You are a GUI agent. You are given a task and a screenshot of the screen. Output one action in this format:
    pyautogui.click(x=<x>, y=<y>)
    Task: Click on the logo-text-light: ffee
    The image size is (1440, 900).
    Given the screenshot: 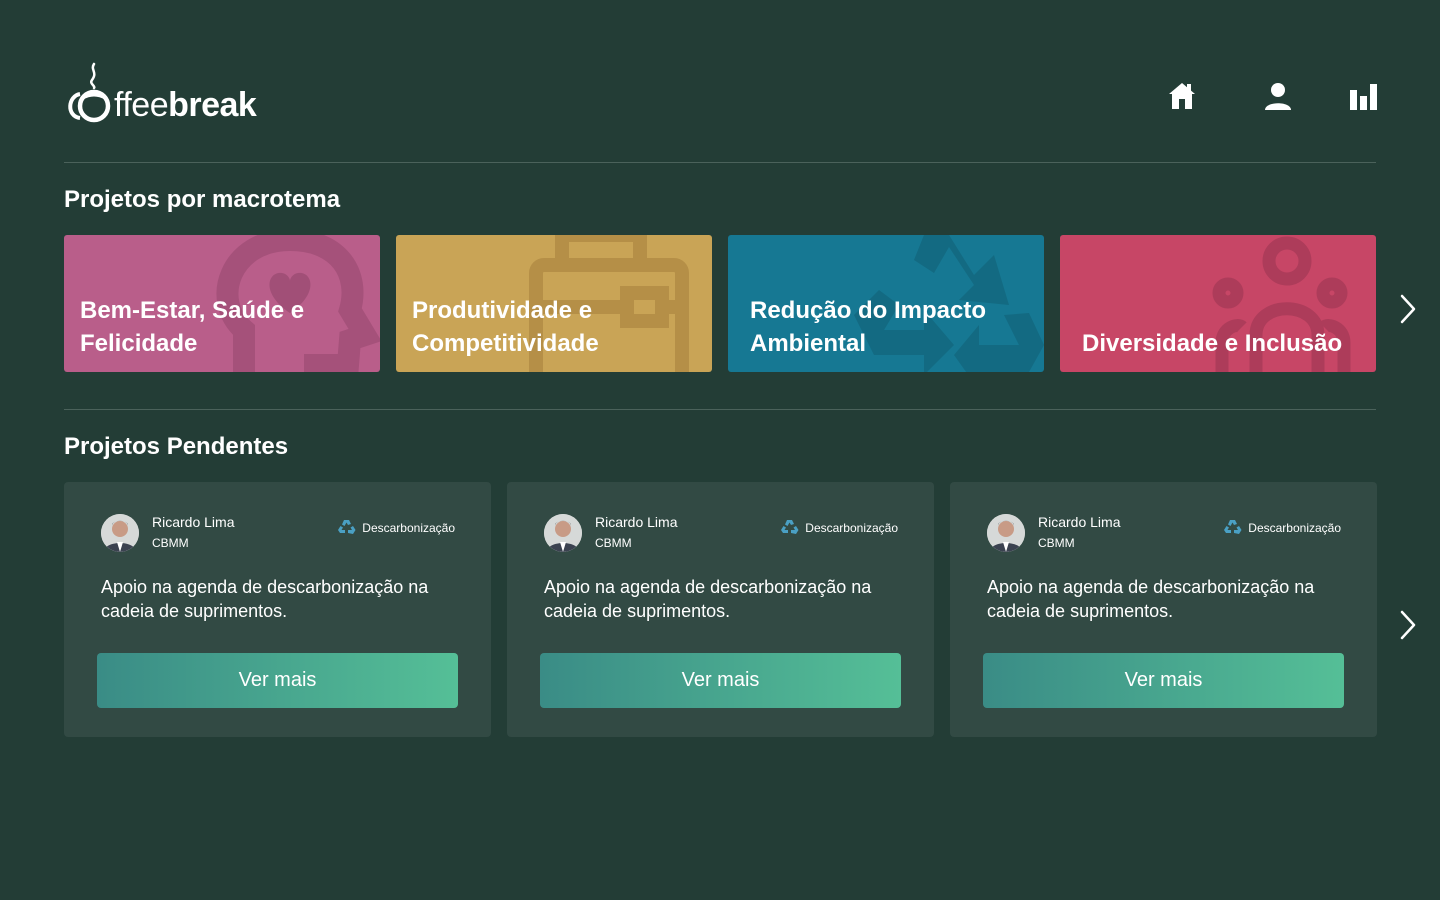 What is the action you would take?
    pyautogui.click(x=141, y=105)
    